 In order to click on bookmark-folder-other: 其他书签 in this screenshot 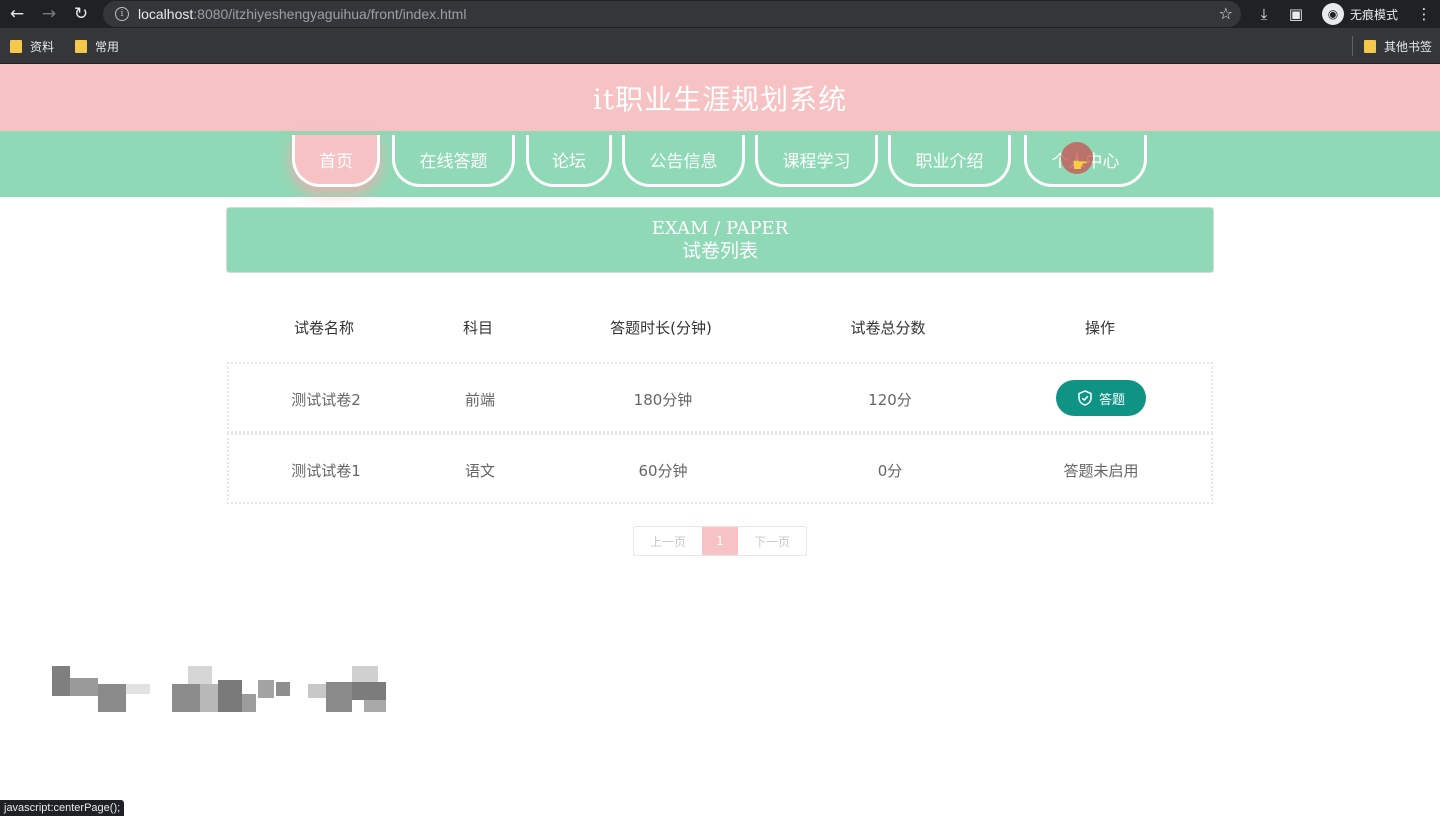, I will do `click(1398, 46)`.